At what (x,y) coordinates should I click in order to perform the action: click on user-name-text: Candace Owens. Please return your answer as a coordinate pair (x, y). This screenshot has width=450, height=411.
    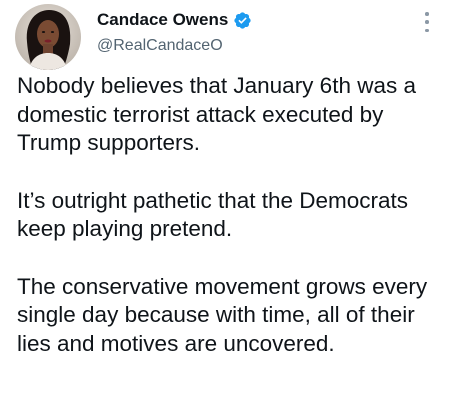
    Looking at the image, I should click on (162, 20).